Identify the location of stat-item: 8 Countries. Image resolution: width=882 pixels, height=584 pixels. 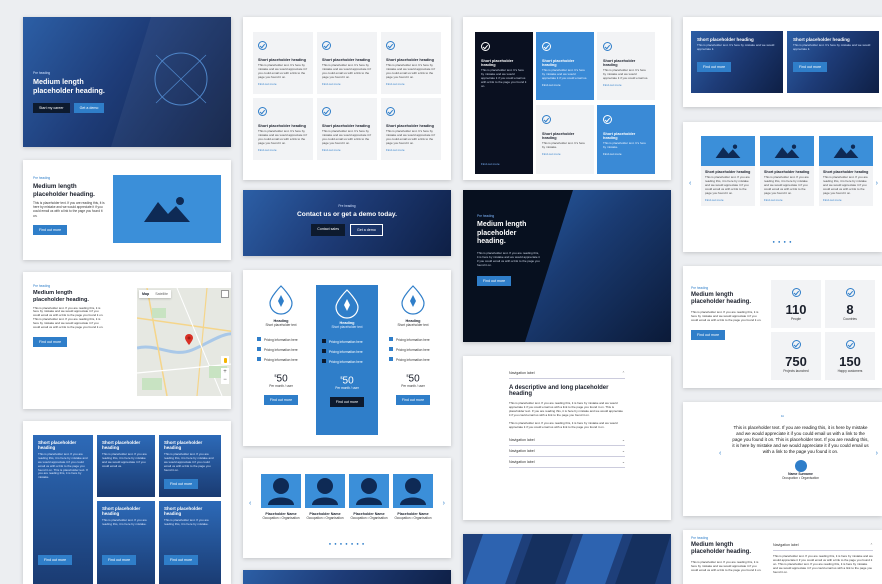
(850, 304).